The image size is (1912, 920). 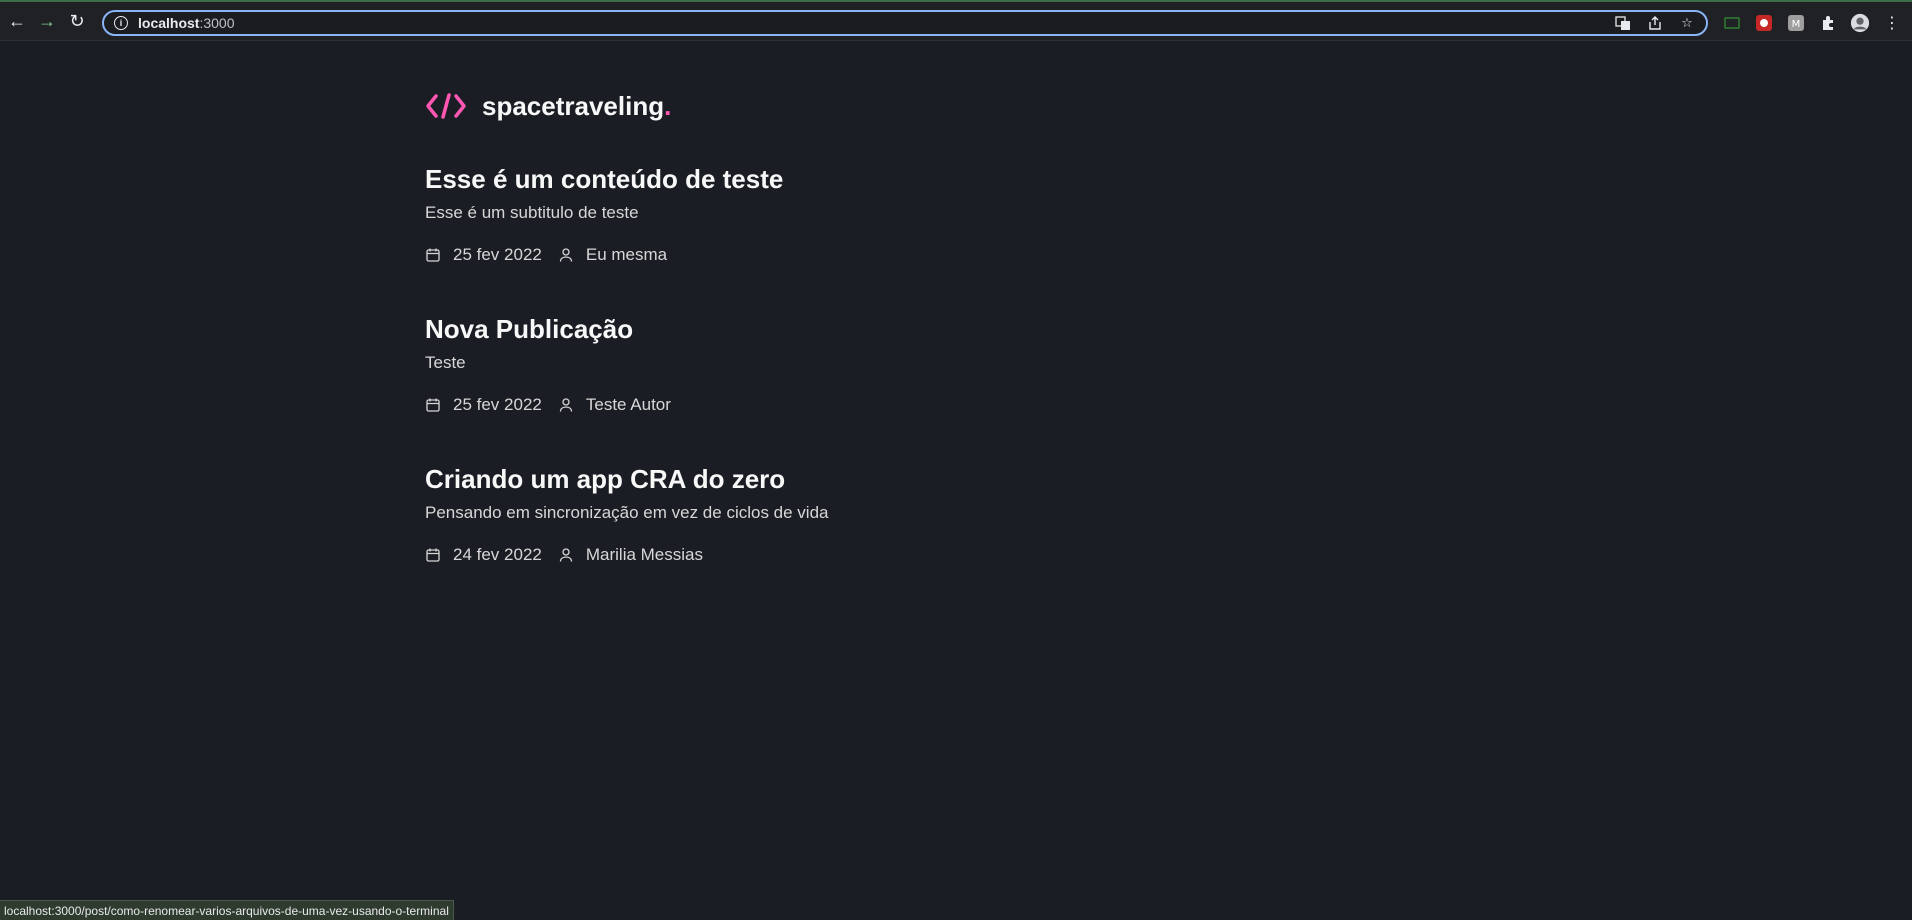 I want to click on post-author-text: Eu mesma, so click(x=626, y=254).